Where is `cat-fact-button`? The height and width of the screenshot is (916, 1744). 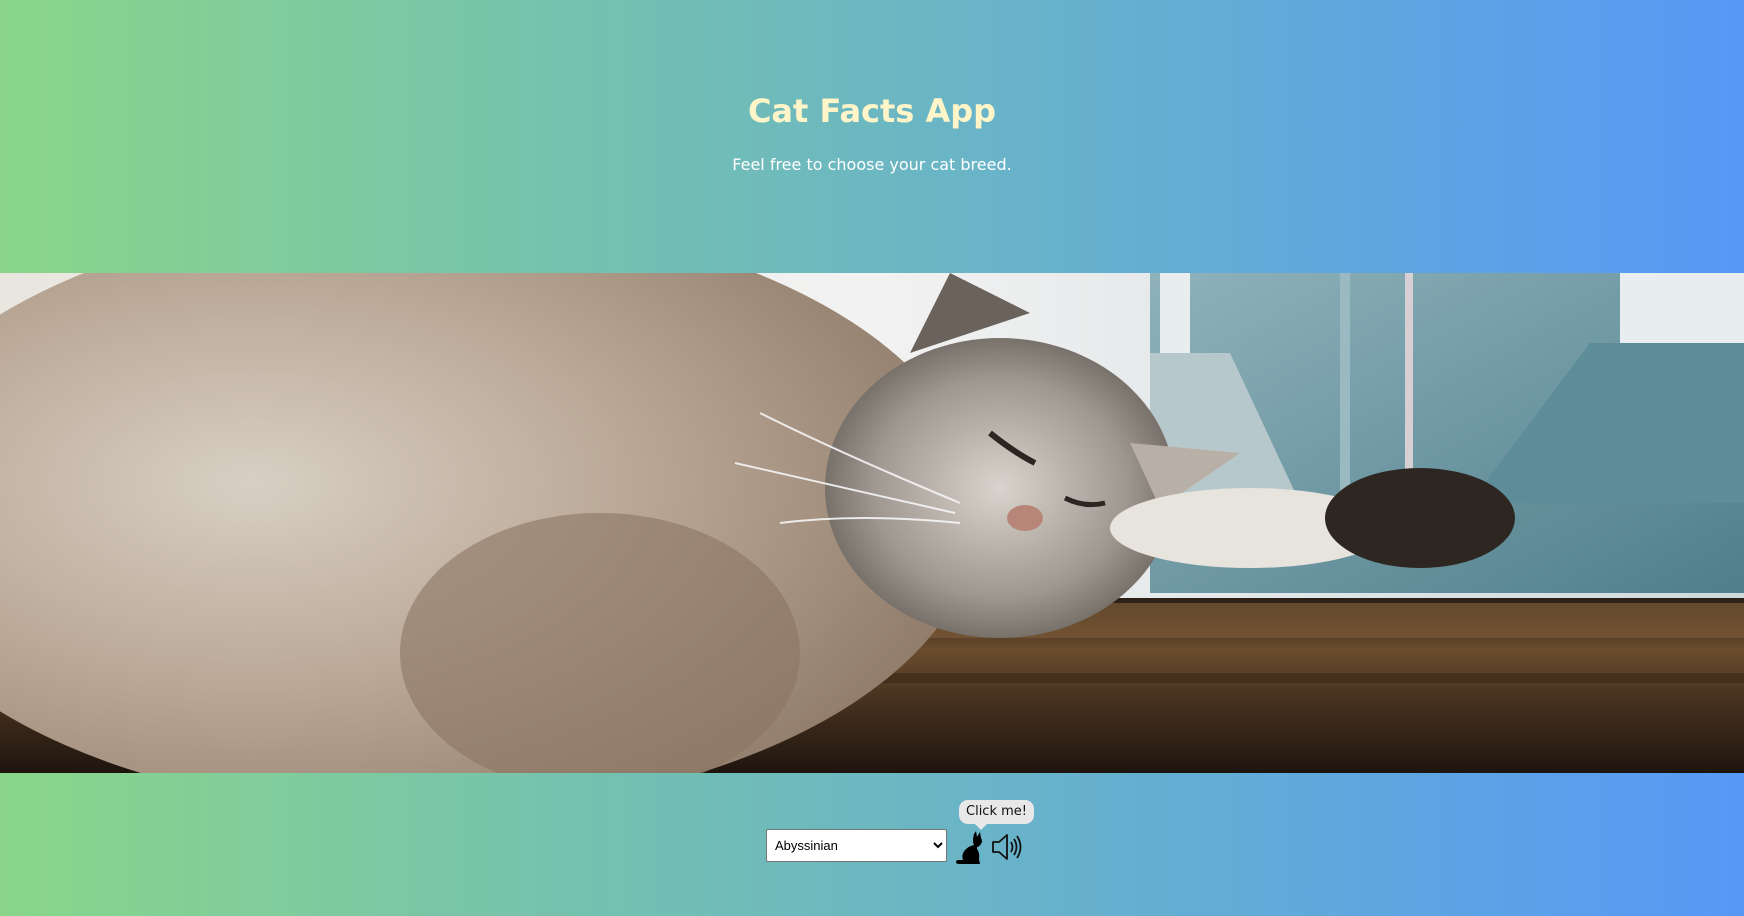 cat-fact-button is located at coordinates (971, 848).